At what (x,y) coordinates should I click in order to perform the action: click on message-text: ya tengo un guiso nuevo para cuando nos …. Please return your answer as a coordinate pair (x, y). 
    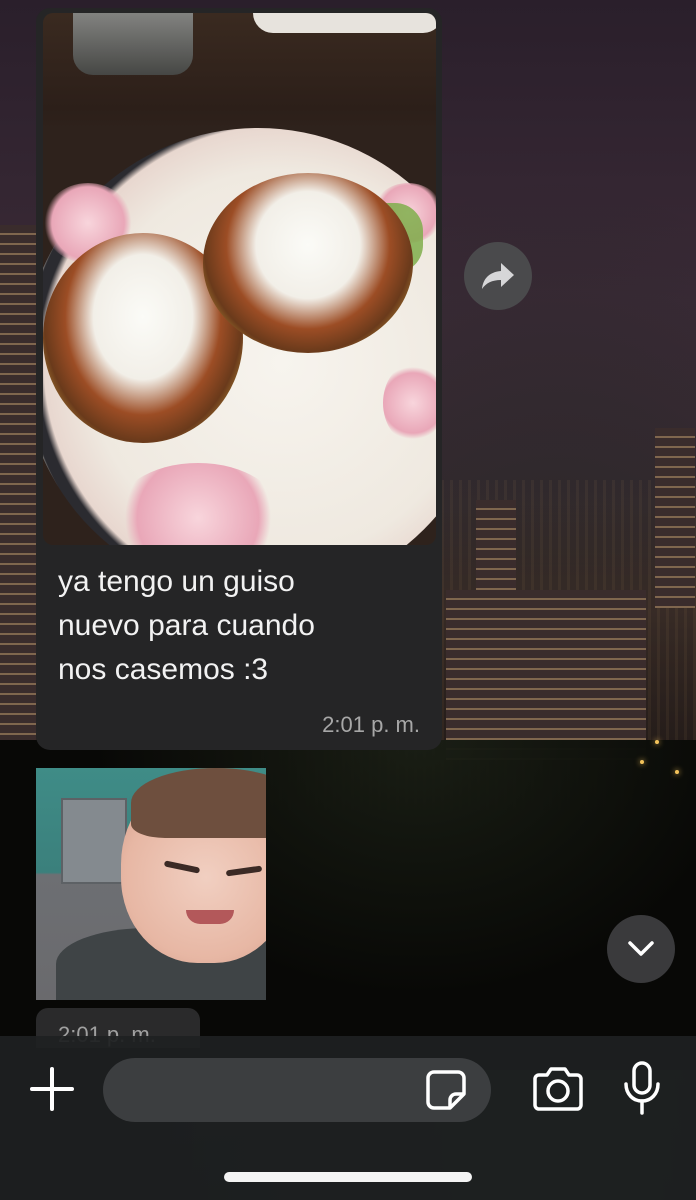
    Looking at the image, I should click on (186, 625).